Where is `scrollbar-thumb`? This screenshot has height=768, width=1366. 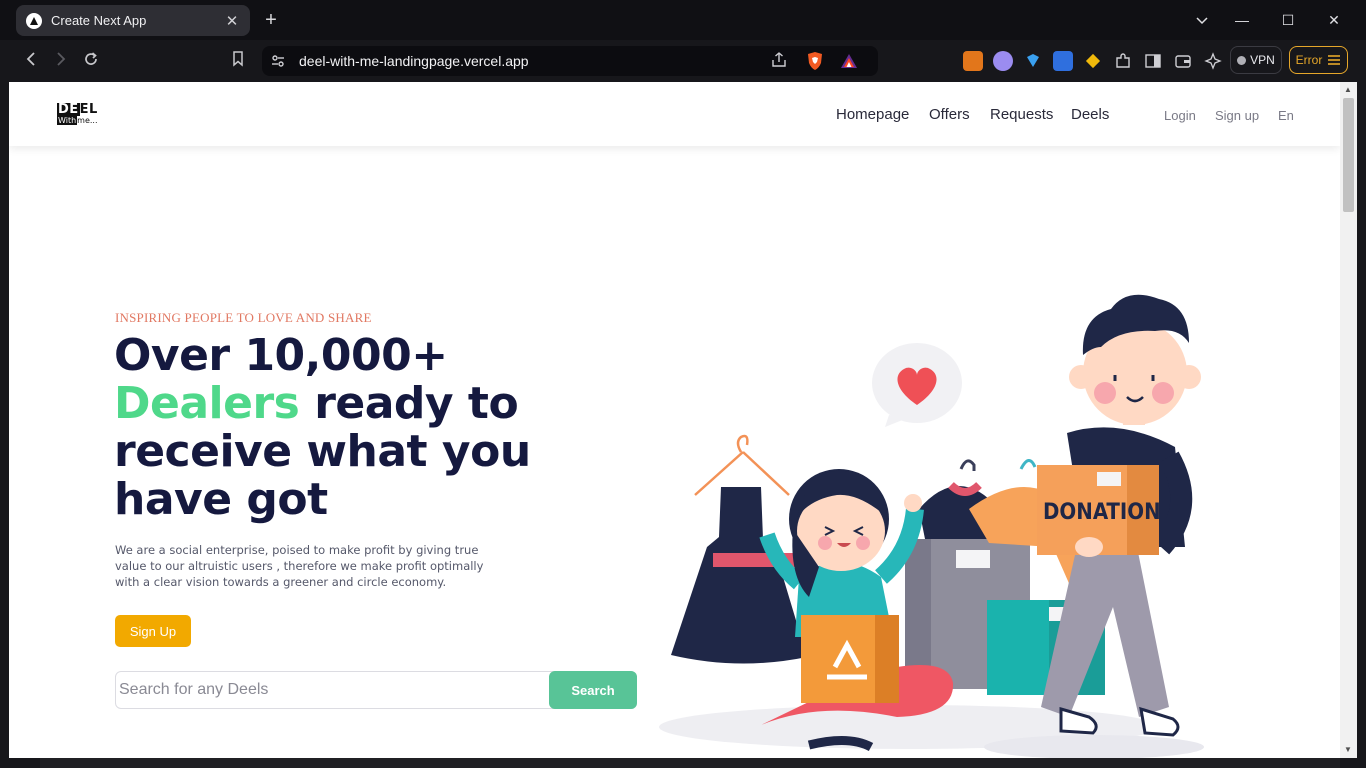 scrollbar-thumb is located at coordinates (1348, 155).